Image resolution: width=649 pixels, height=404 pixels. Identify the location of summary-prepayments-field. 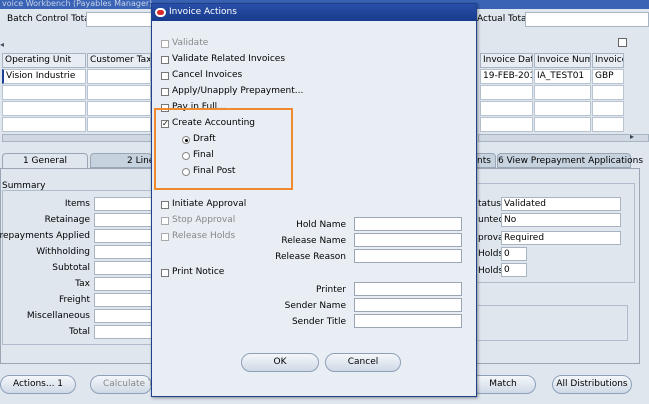
(123, 236).